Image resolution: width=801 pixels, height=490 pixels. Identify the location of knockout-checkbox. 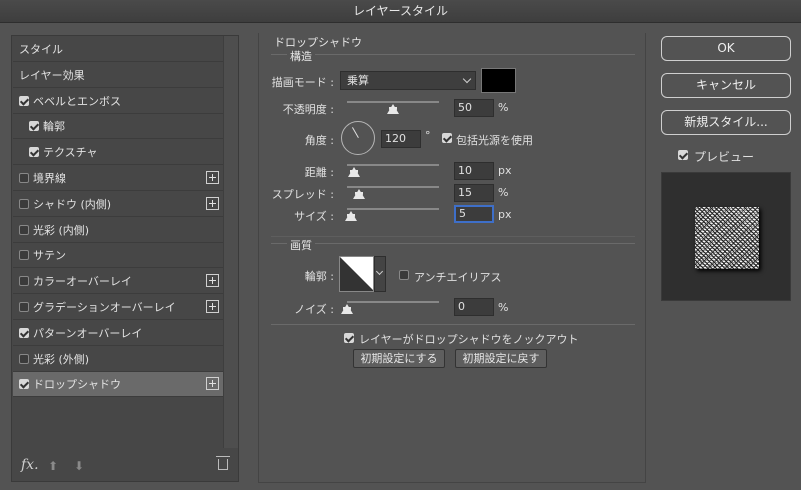
(349, 338).